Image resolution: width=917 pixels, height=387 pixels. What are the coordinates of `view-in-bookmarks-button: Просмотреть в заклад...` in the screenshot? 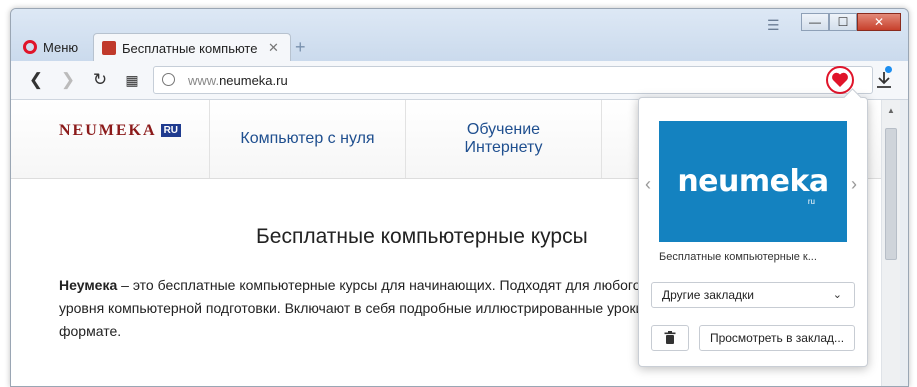 It's located at (777, 338).